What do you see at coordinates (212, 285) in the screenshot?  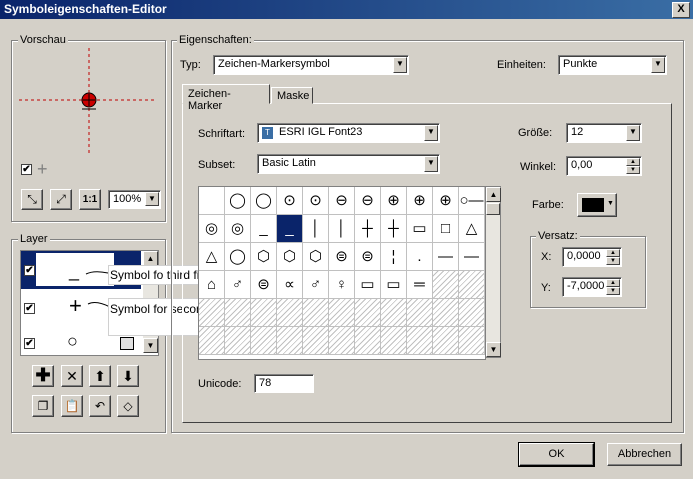 I see `glyph-cell: ⌂` at bounding box center [212, 285].